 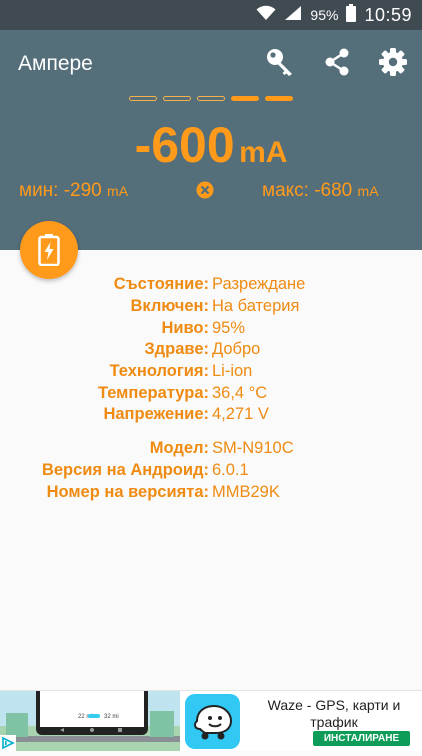 What do you see at coordinates (211, 285) in the screenshot?
I see `info-row-status: Състояние: Разреждане` at bounding box center [211, 285].